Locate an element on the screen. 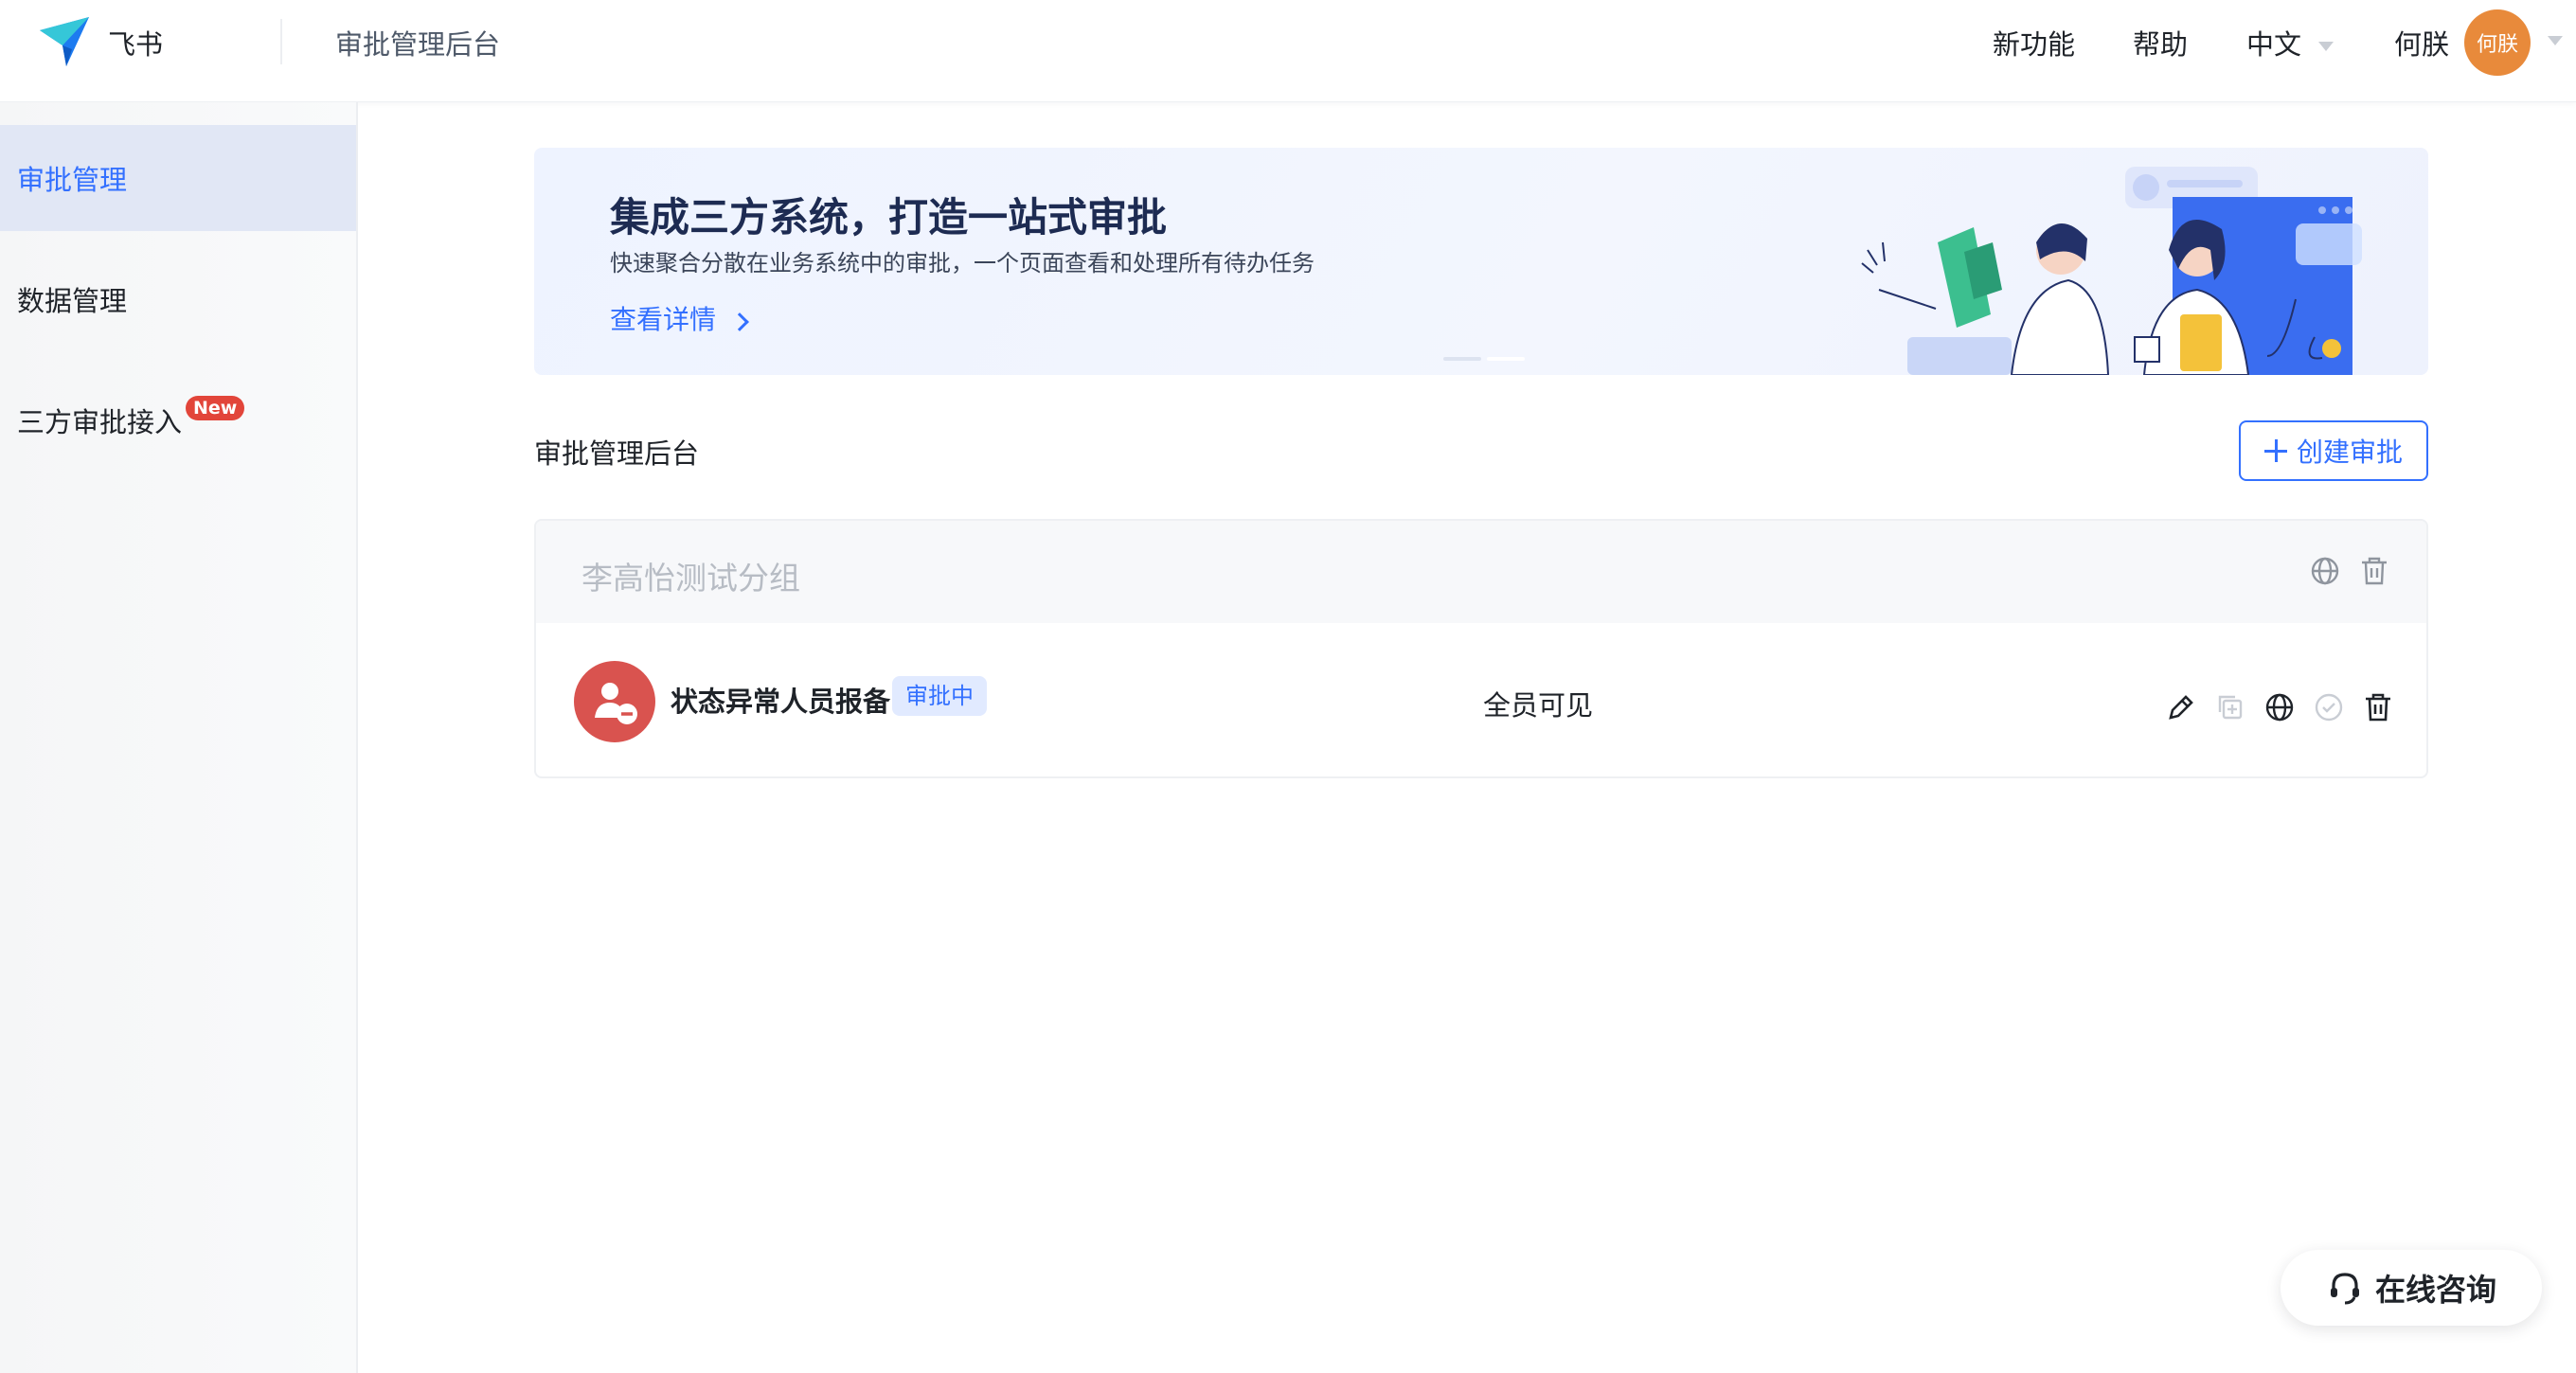 This screenshot has height=1373, width=2576. approval-group-card: 李高怡测试分组 状态异常人员报备 审批中 全员可见 is located at coordinates (1481, 648).